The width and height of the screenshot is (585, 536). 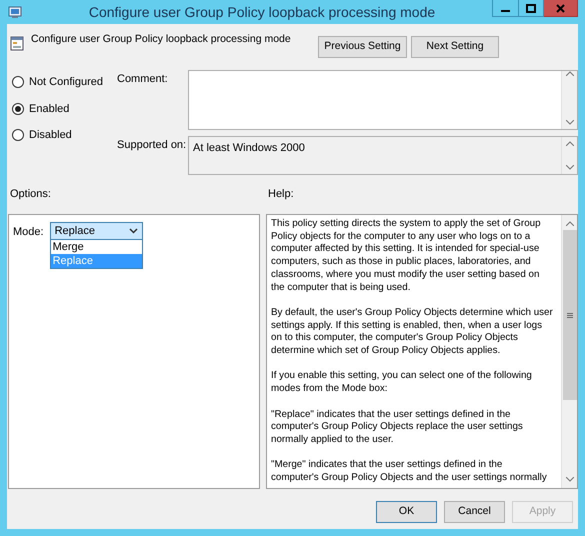 What do you see at coordinates (15, 12) in the screenshot?
I see `app-icon` at bounding box center [15, 12].